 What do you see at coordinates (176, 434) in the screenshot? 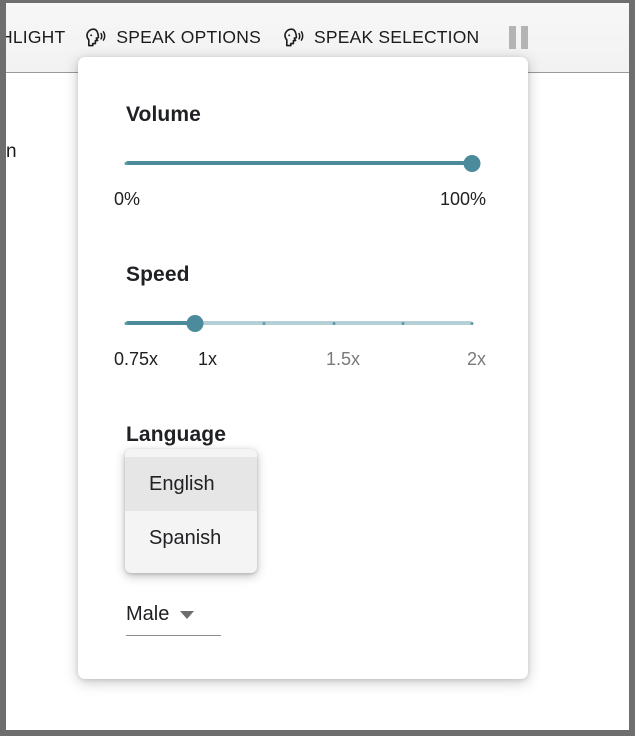
I see `language-section-title: Language` at bounding box center [176, 434].